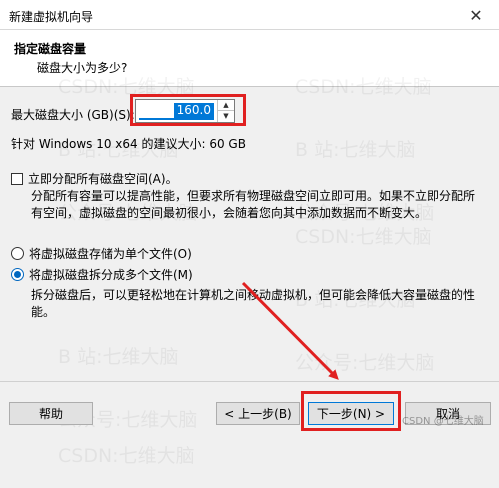 The height and width of the screenshot is (488, 499). What do you see at coordinates (365, 363) in the screenshot?
I see `watermark-line: 公众号:七维大脑` at bounding box center [365, 363].